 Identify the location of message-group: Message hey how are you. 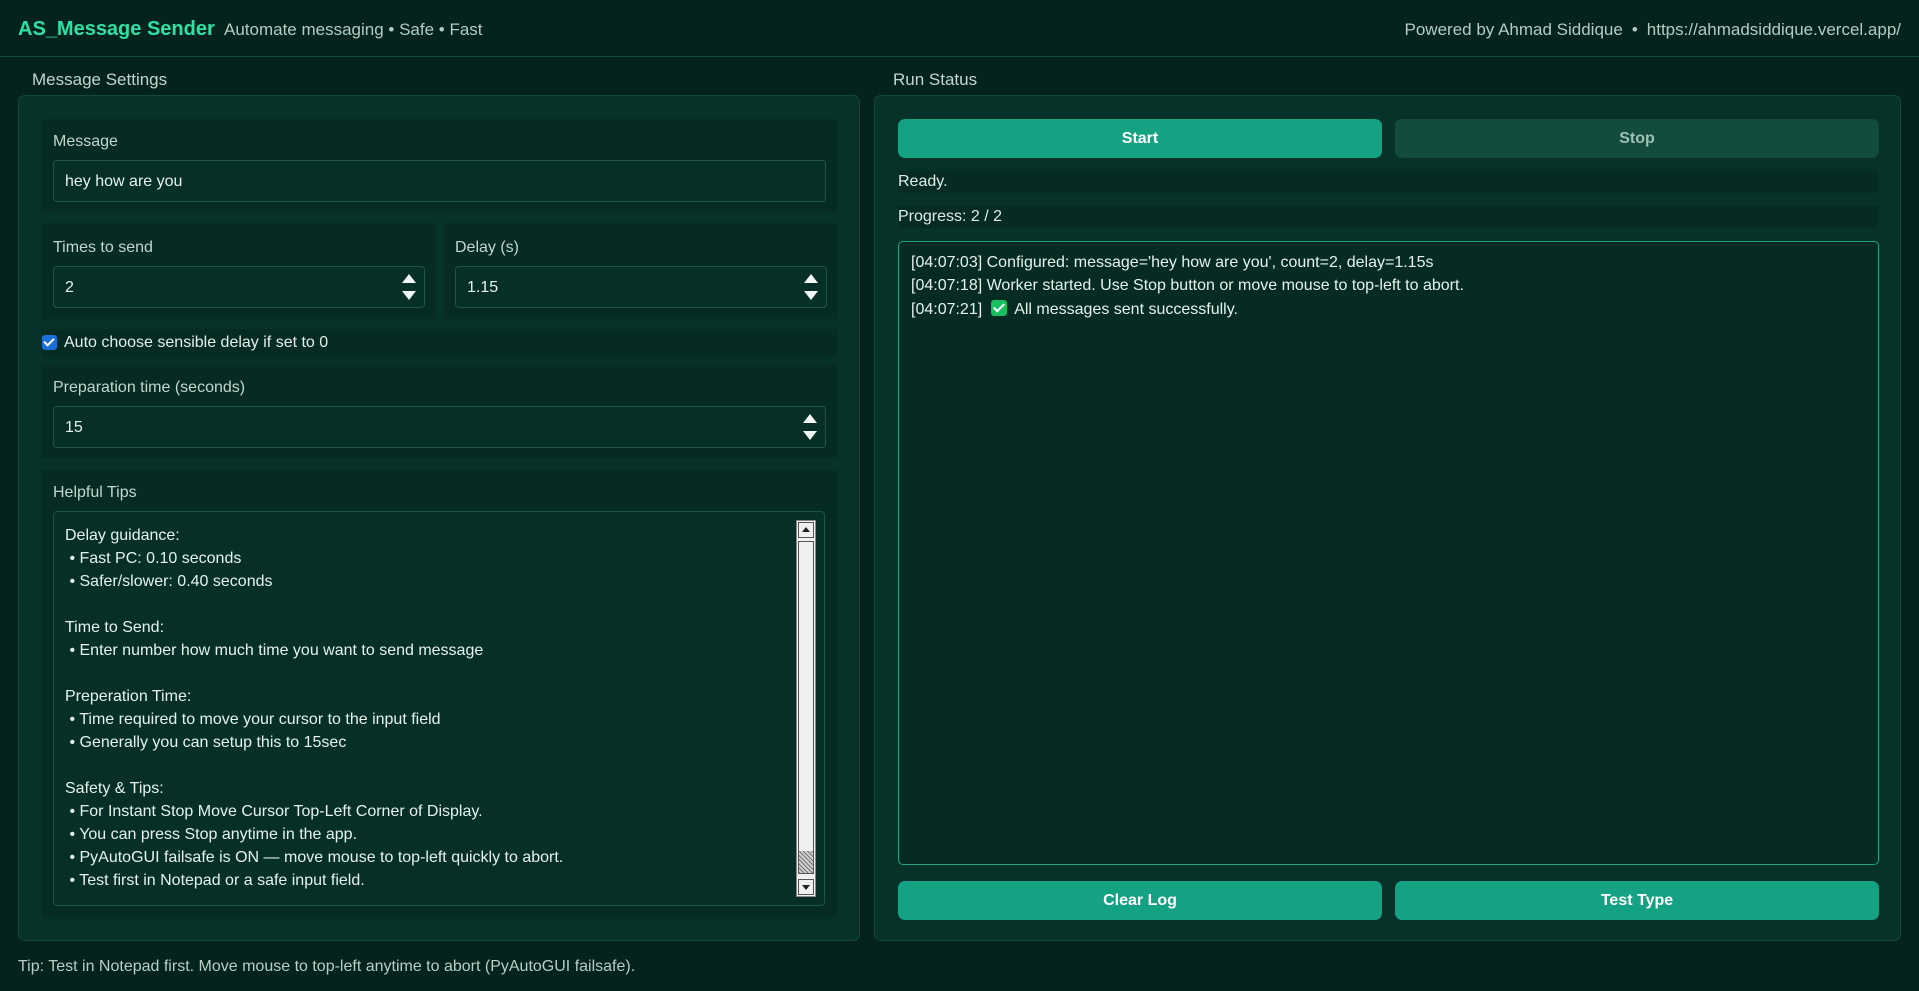
(439, 165).